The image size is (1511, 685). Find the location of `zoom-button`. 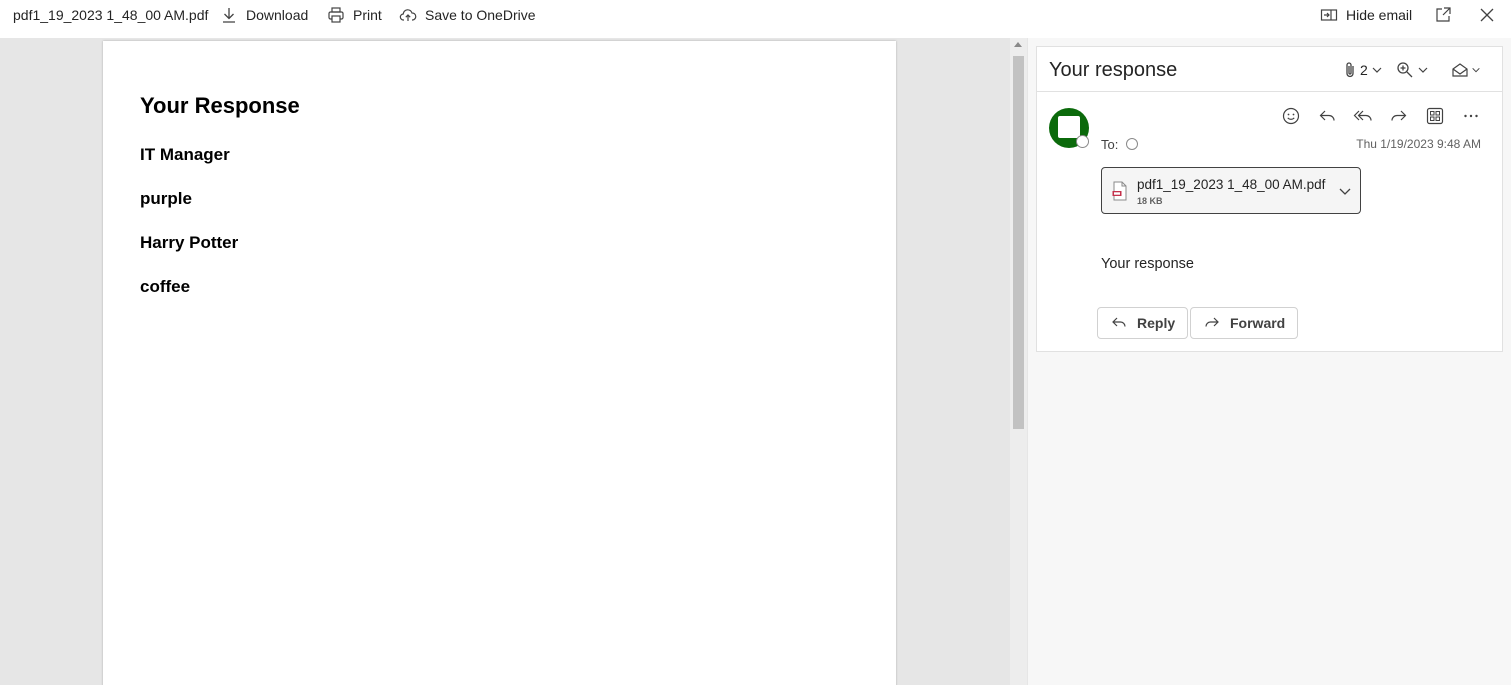

zoom-button is located at coordinates (1412, 70).